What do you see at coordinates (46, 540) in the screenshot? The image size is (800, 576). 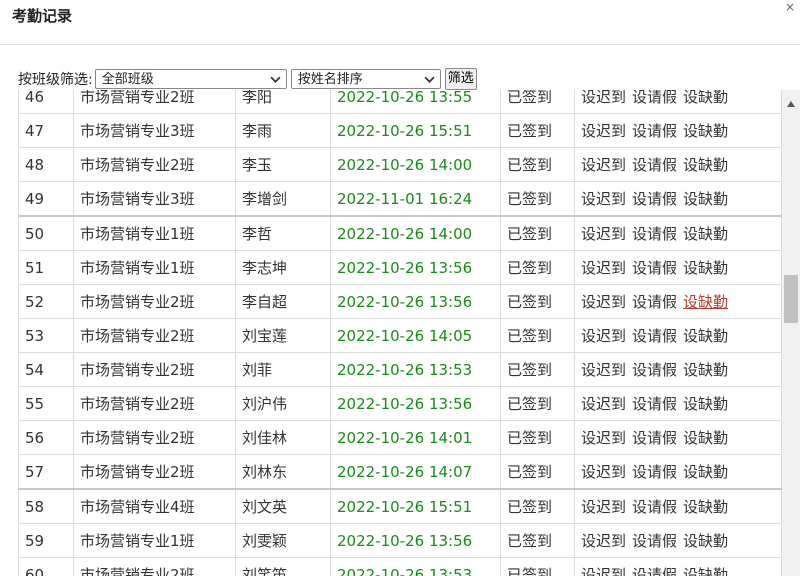 I see `row-number: 59` at bounding box center [46, 540].